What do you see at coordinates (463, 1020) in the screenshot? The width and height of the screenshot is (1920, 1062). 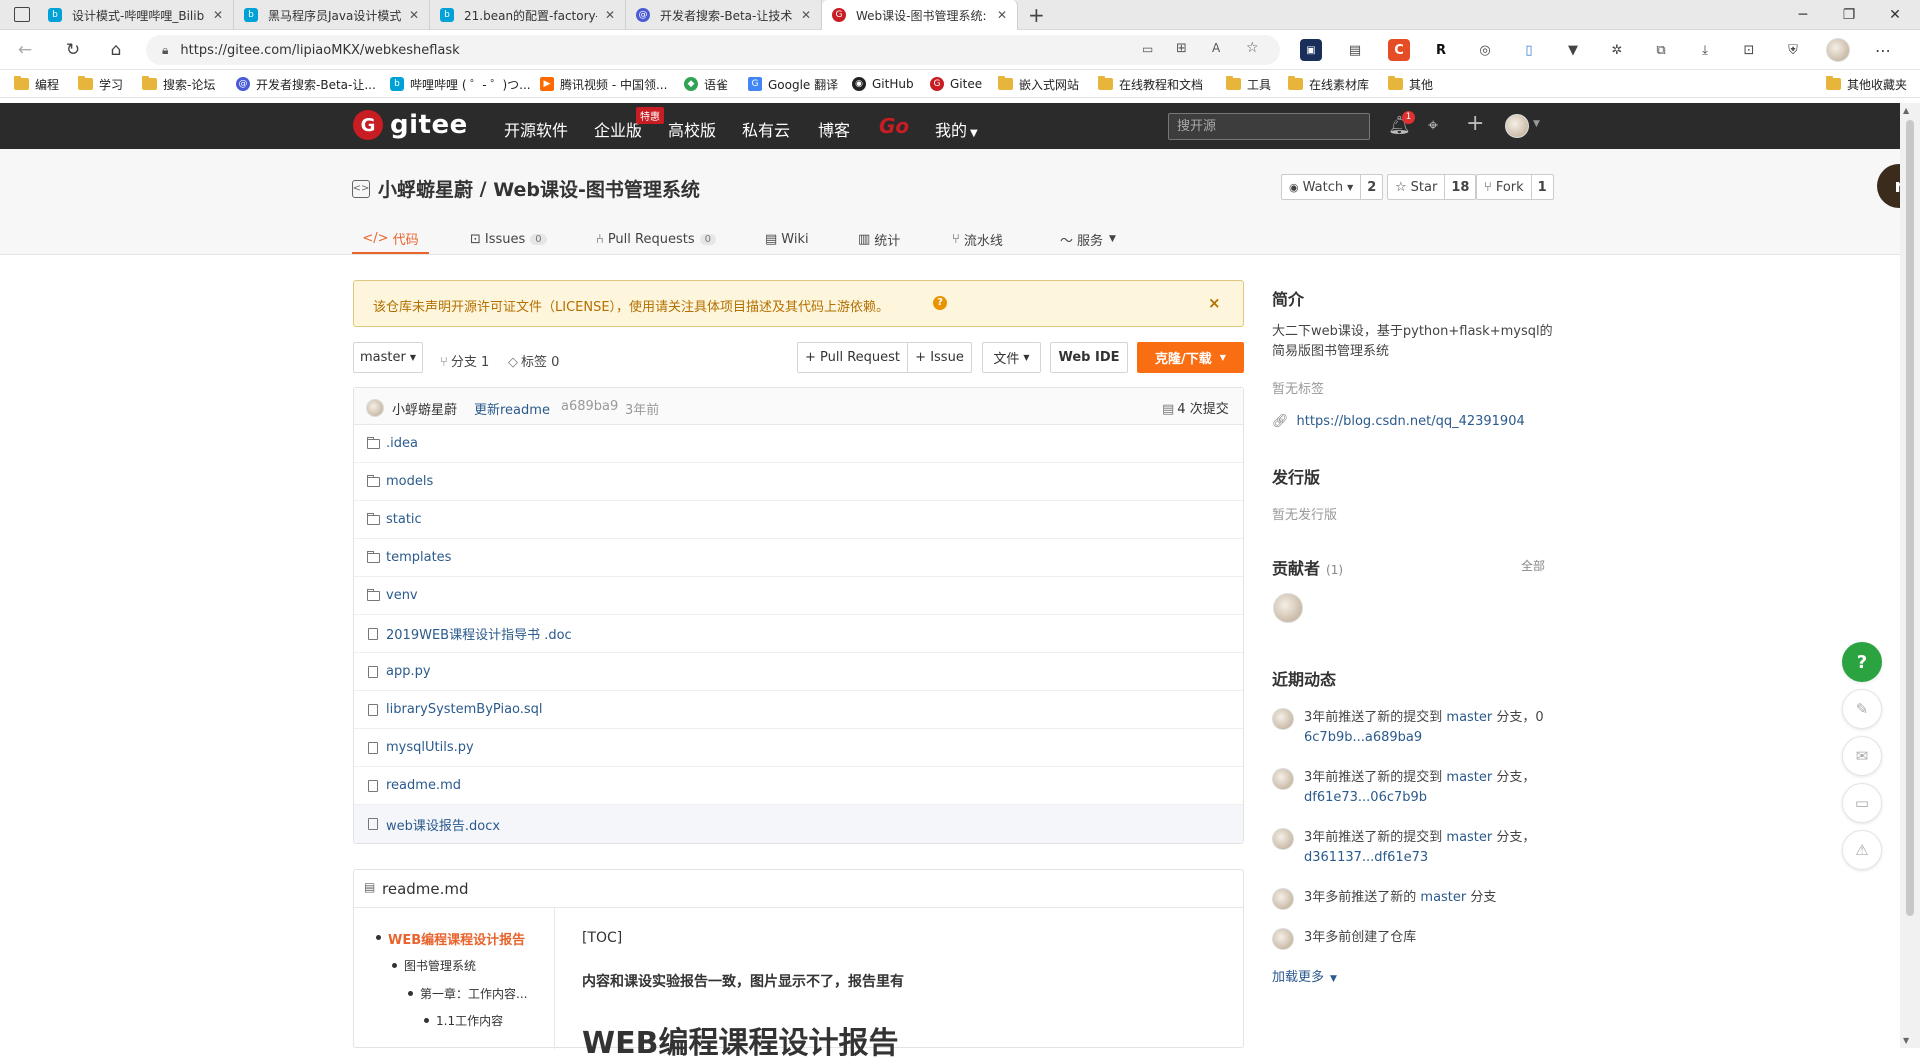 I see `toc-item: 1.1工作内容` at bounding box center [463, 1020].